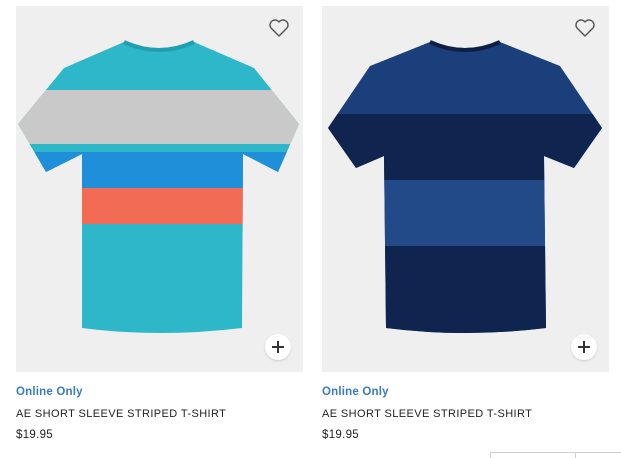 The image size is (621, 458). Describe the element at coordinates (555, 455) in the screenshot. I see `pagination-control-edge` at that location.